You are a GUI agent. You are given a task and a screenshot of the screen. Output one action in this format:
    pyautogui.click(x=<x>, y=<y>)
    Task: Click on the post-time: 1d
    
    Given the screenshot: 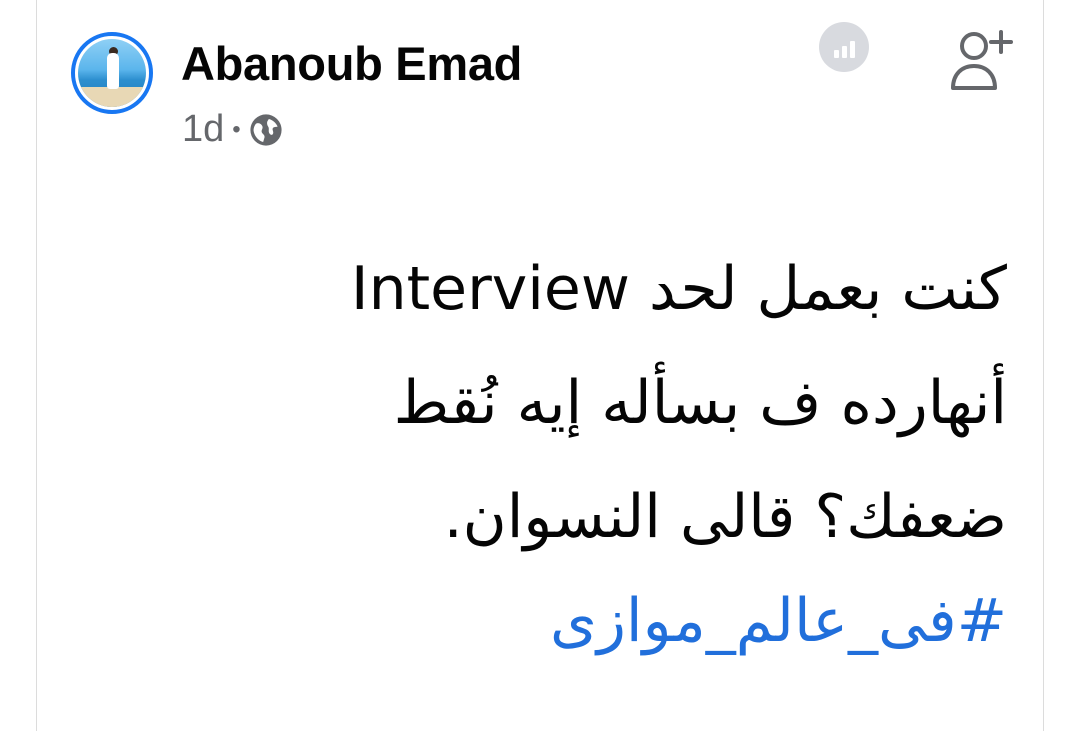 What is the action you would take?
    pyautogui.click(x=203, y=129)
    